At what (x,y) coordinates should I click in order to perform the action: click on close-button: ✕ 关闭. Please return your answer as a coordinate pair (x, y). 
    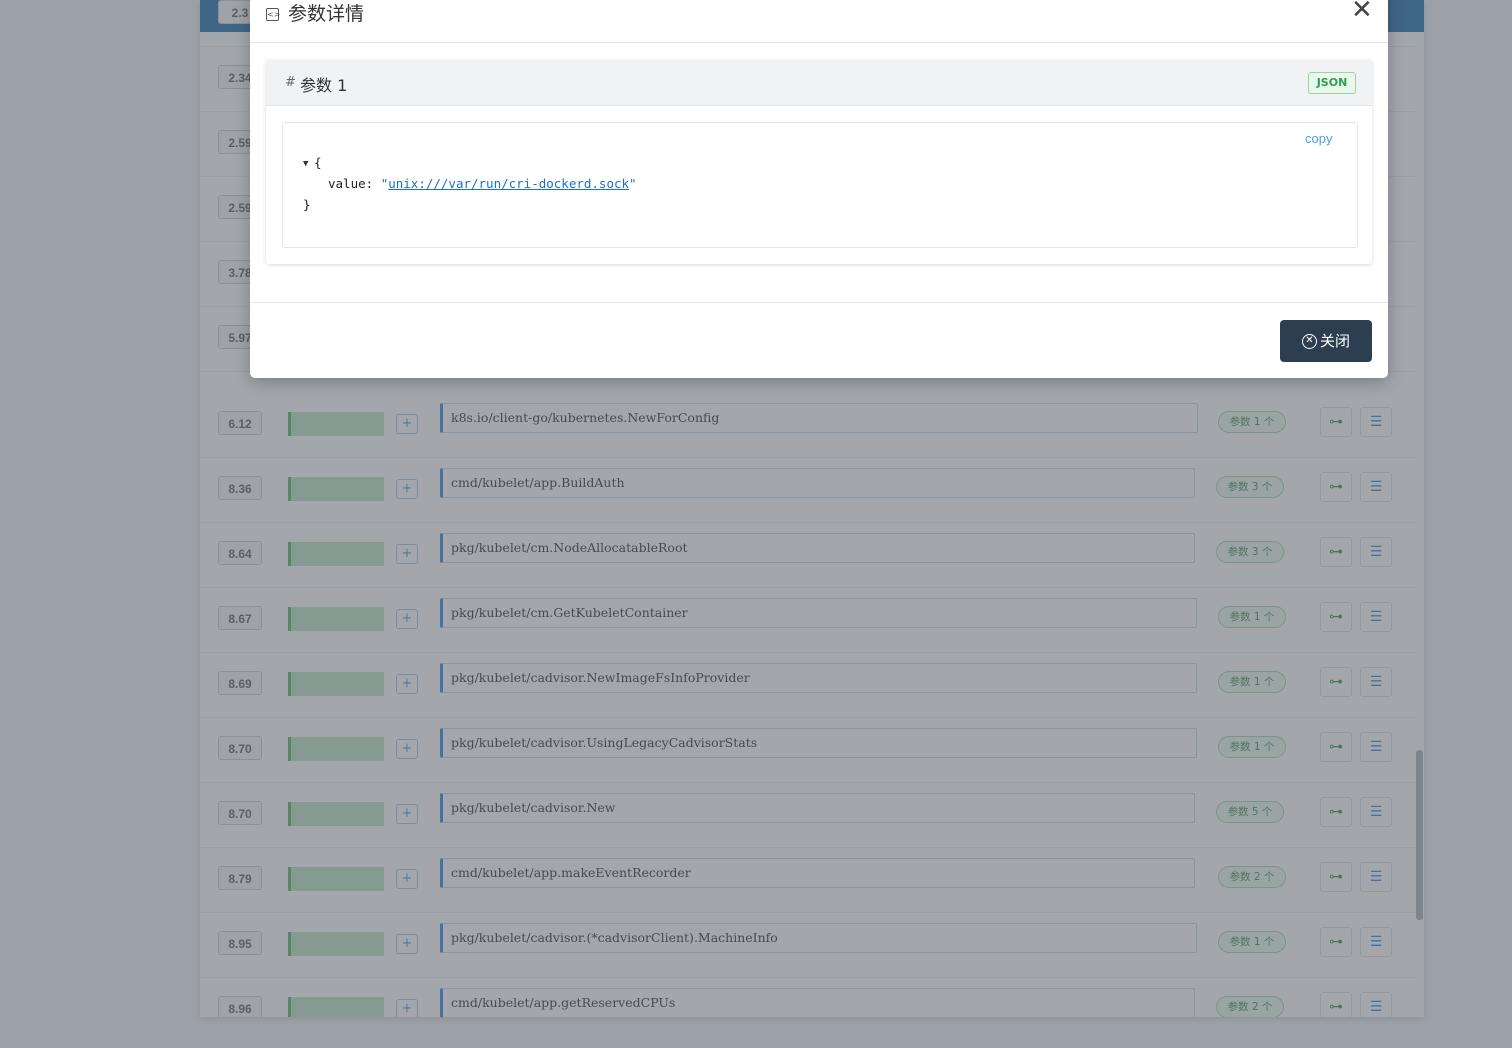
    Looking at the image, I should click on (1326, 341).